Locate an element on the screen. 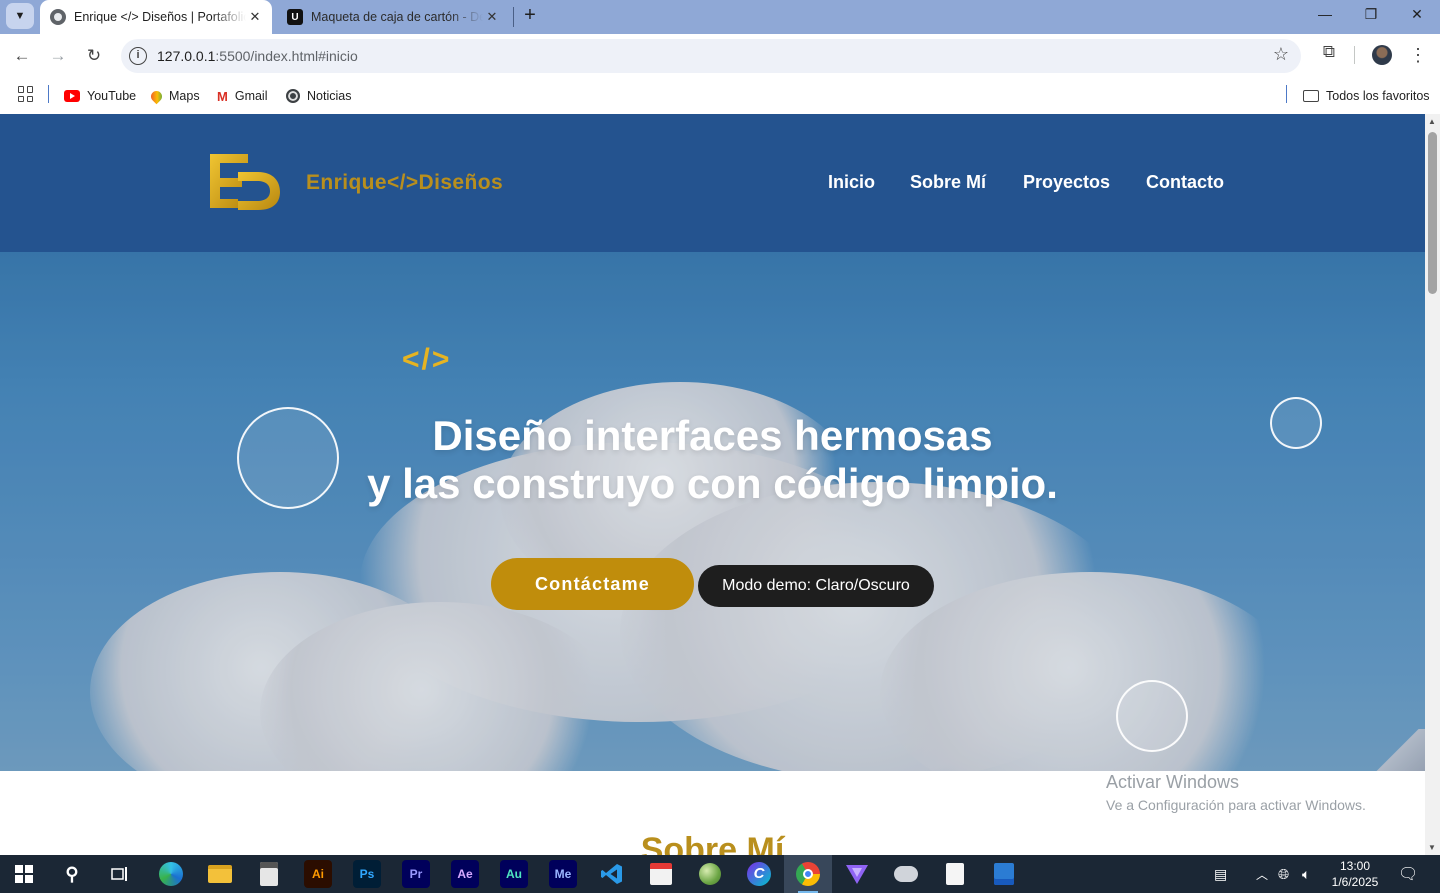 The image size is (1440, 893). bookmark-maps: Maps is located at coordinates (174, 96).